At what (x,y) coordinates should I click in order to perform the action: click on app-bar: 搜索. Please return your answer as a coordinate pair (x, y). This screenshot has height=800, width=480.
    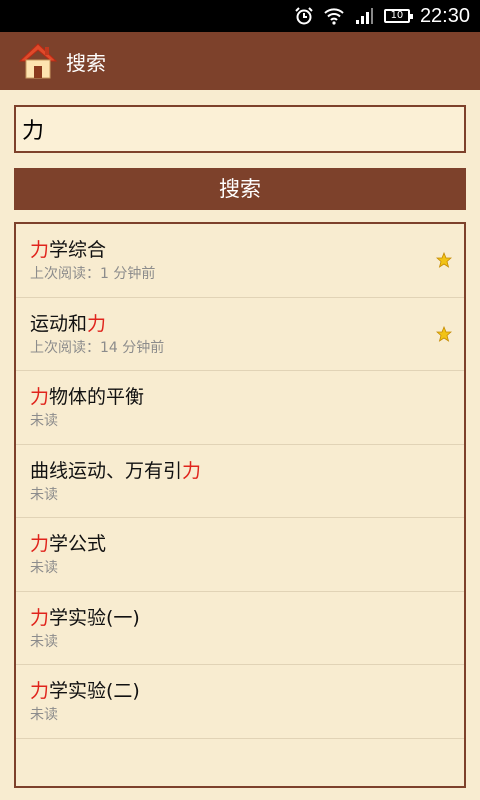
    Looking at the image, I should click on (240, 61).